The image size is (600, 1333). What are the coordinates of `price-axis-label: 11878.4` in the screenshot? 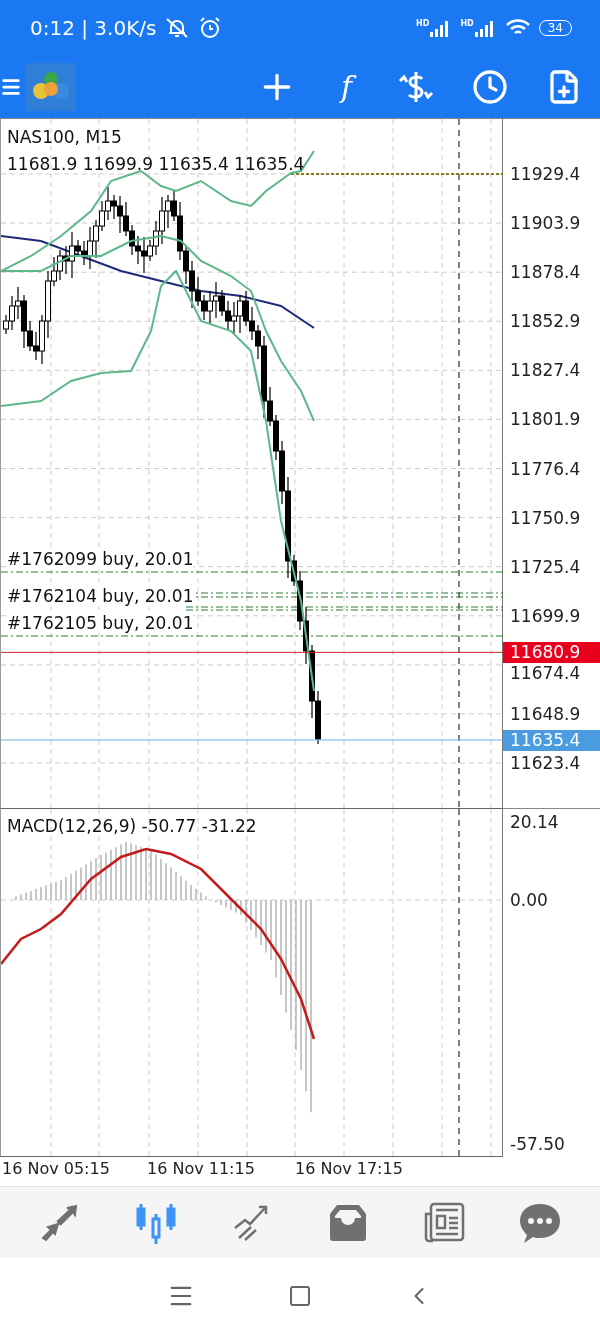 It's located at (545, 272).